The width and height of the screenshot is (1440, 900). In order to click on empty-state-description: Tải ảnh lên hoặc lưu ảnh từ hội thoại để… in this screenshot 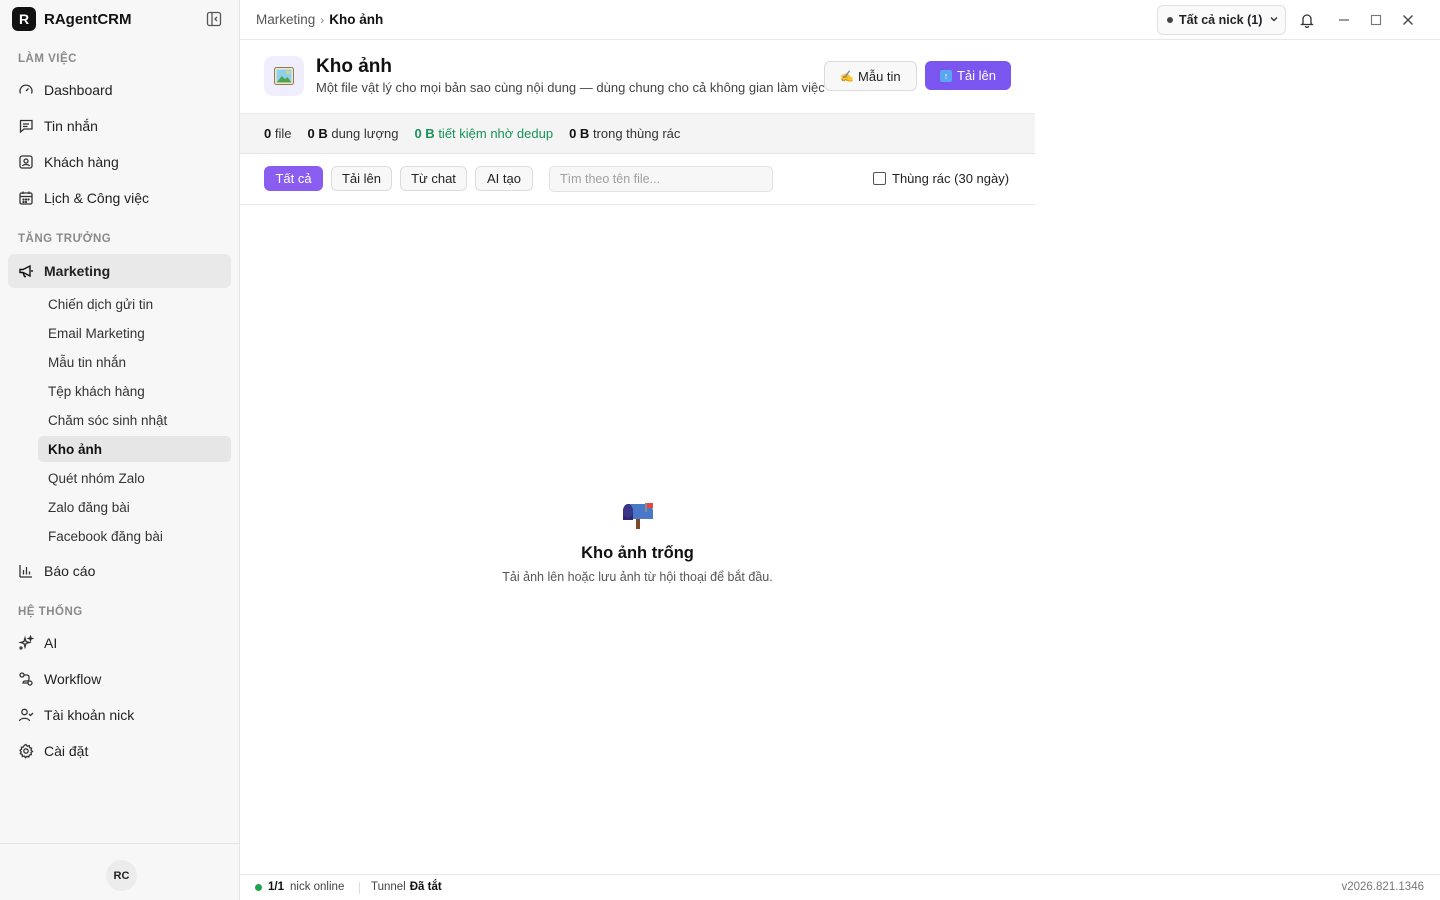, I will do `click(637, 577)`.